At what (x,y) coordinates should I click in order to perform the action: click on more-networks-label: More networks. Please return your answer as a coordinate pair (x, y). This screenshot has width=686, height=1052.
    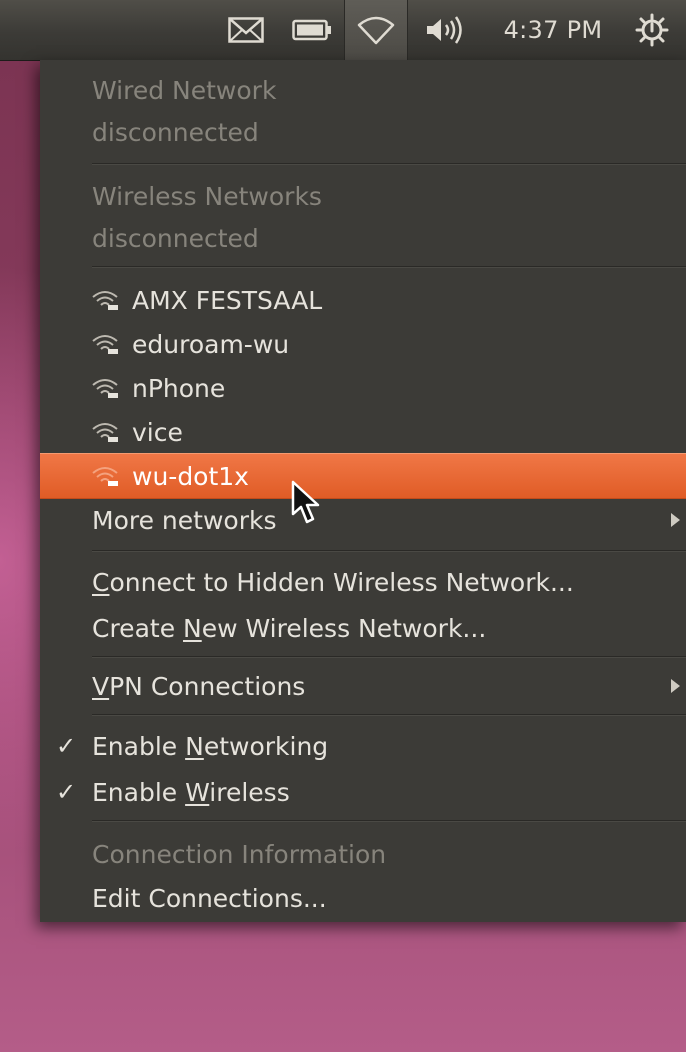
    Looking at the image, I should click on (184, 520).